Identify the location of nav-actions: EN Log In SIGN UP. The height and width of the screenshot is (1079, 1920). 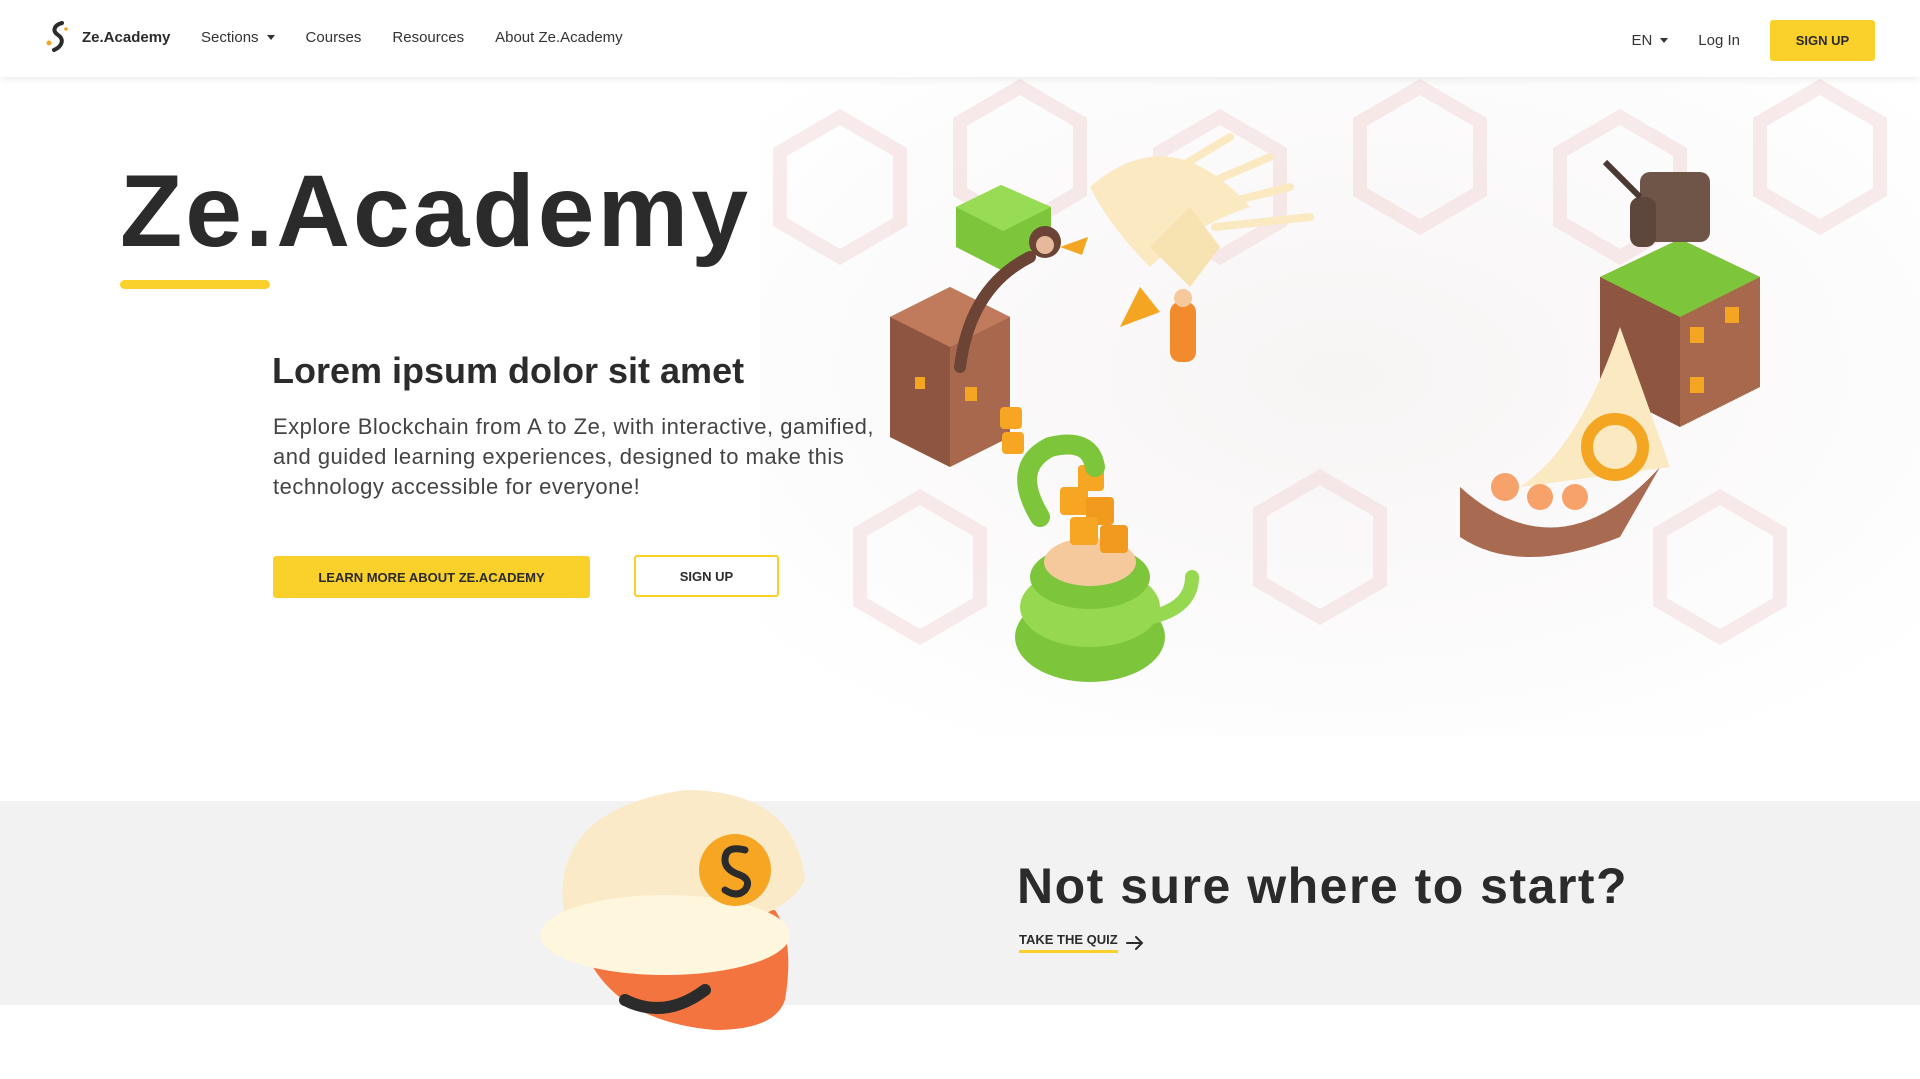
(1753, 40).